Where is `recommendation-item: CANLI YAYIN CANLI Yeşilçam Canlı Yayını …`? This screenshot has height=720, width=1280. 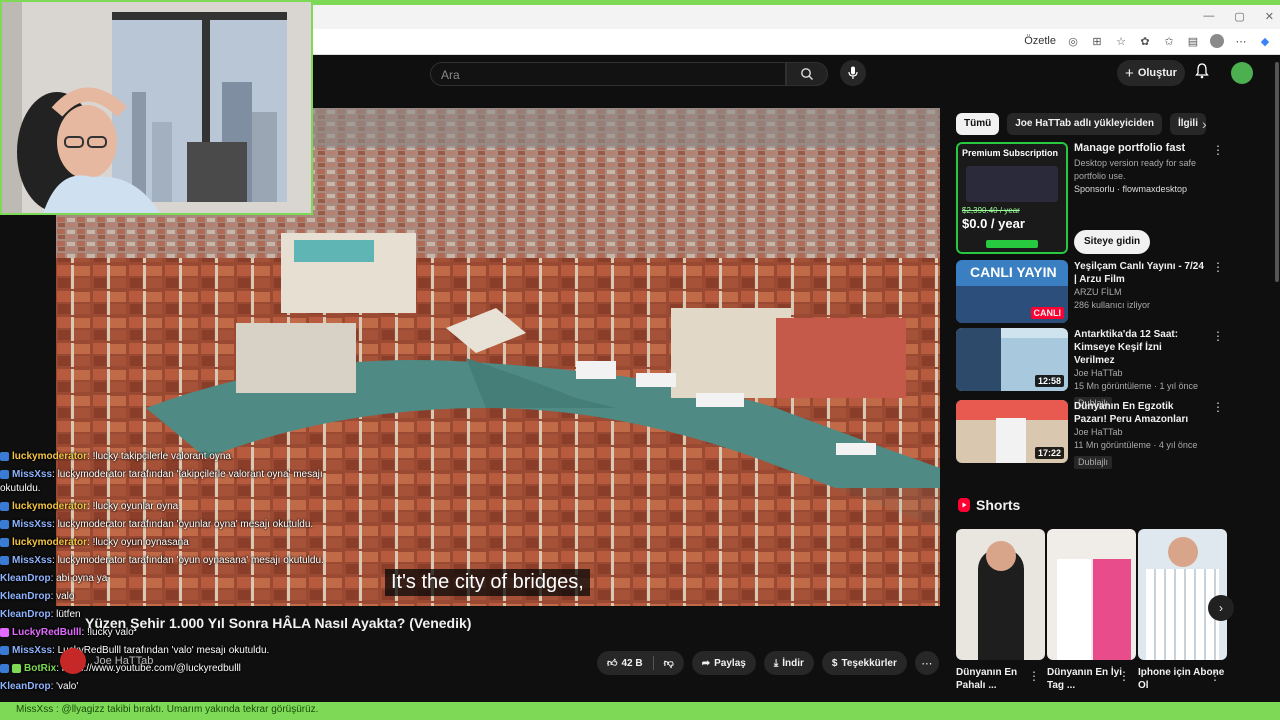
recommendation-item: CANLI YAYIN CANLI Yeşilçam Canlı Yayını … is located at coordinates (1080, 291).